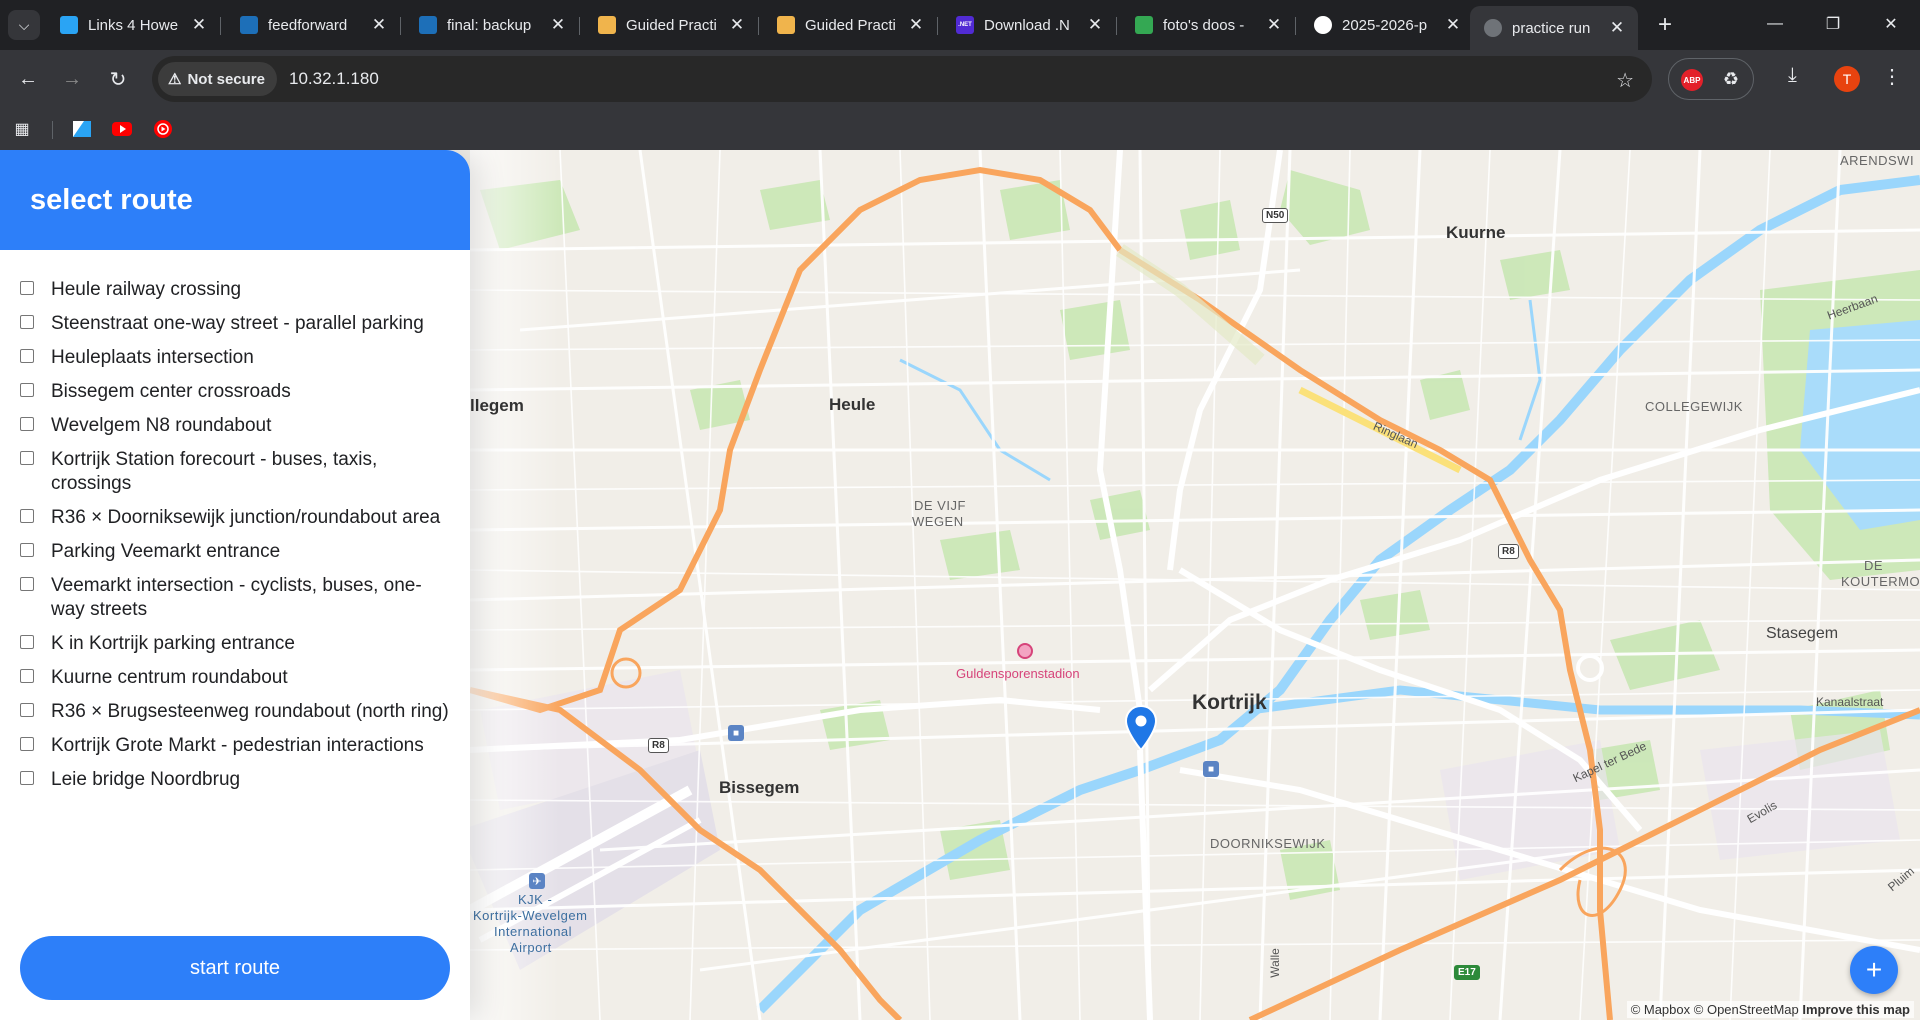 Image resolution: width=1920 pixels, height=1020 pixels. What do you see at coordinates (1874, 565) in the screenshot?
I see `map-label-de: DE` at bounding box center [1874, 565].